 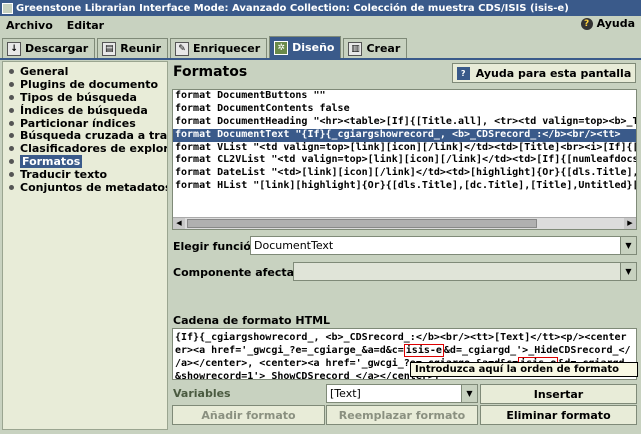 I want to click on help-icon: ?, so click(x=586, y=23).